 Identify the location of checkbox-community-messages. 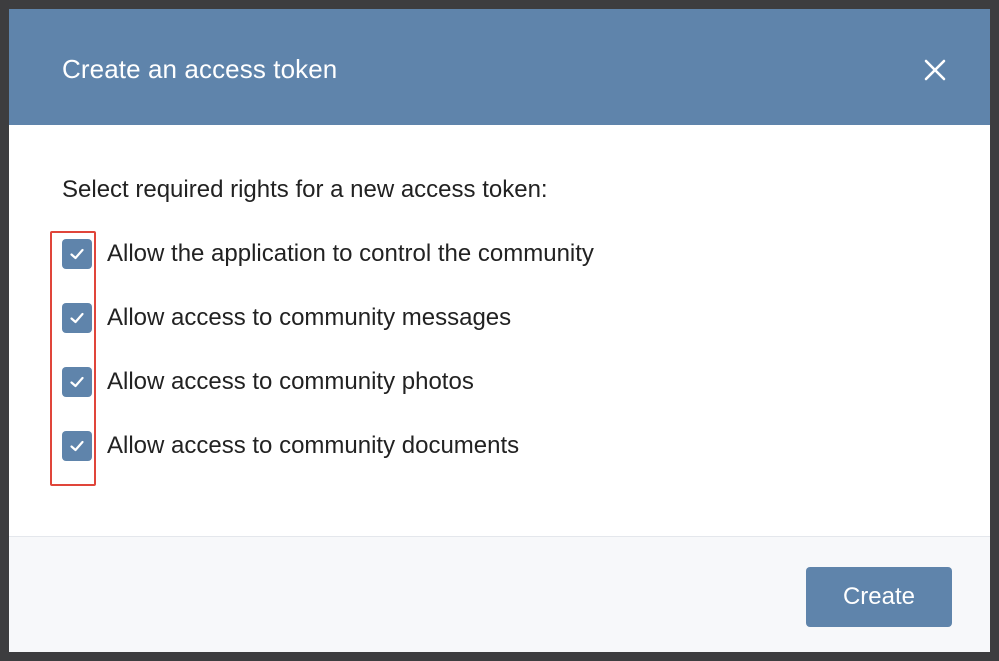
(77, 318).